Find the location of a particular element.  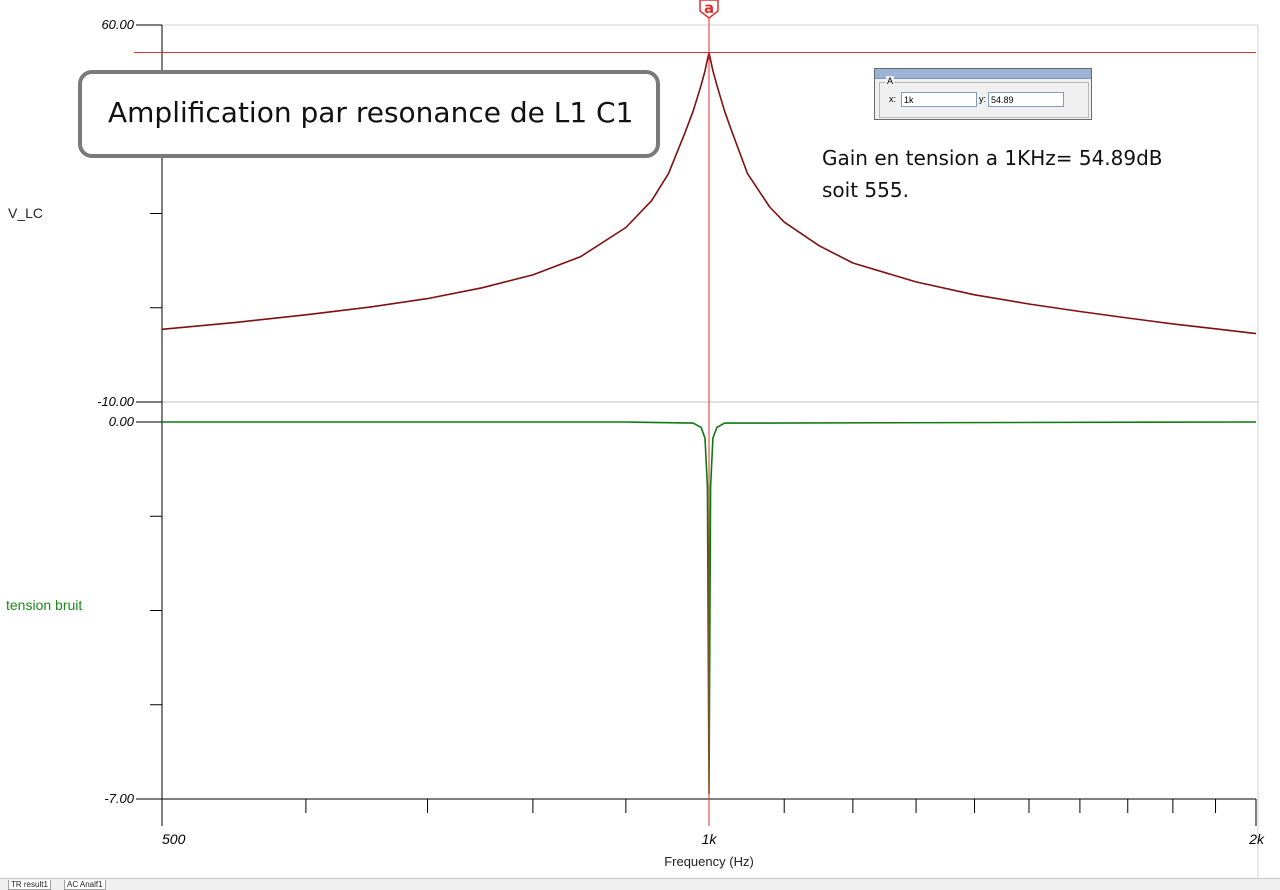

cursor-x-label: x: is located at coordinates (893, 99).